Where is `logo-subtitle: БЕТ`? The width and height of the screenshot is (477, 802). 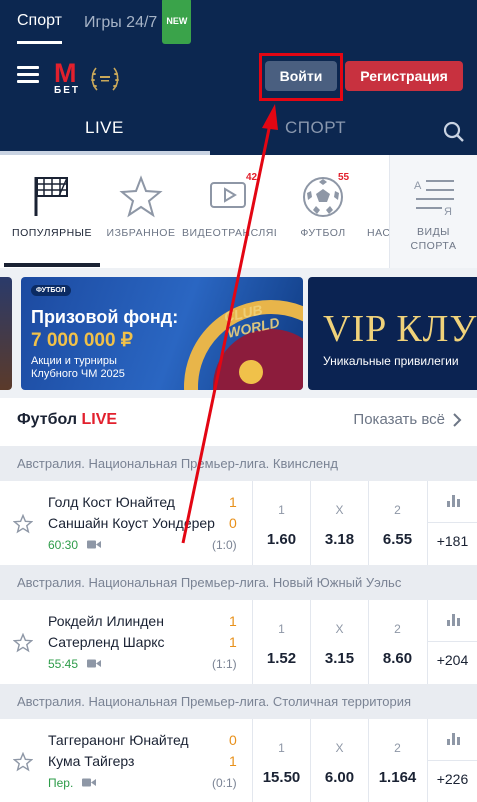 logo-subtitle: БЕТ is located at coordinates (67, 90).